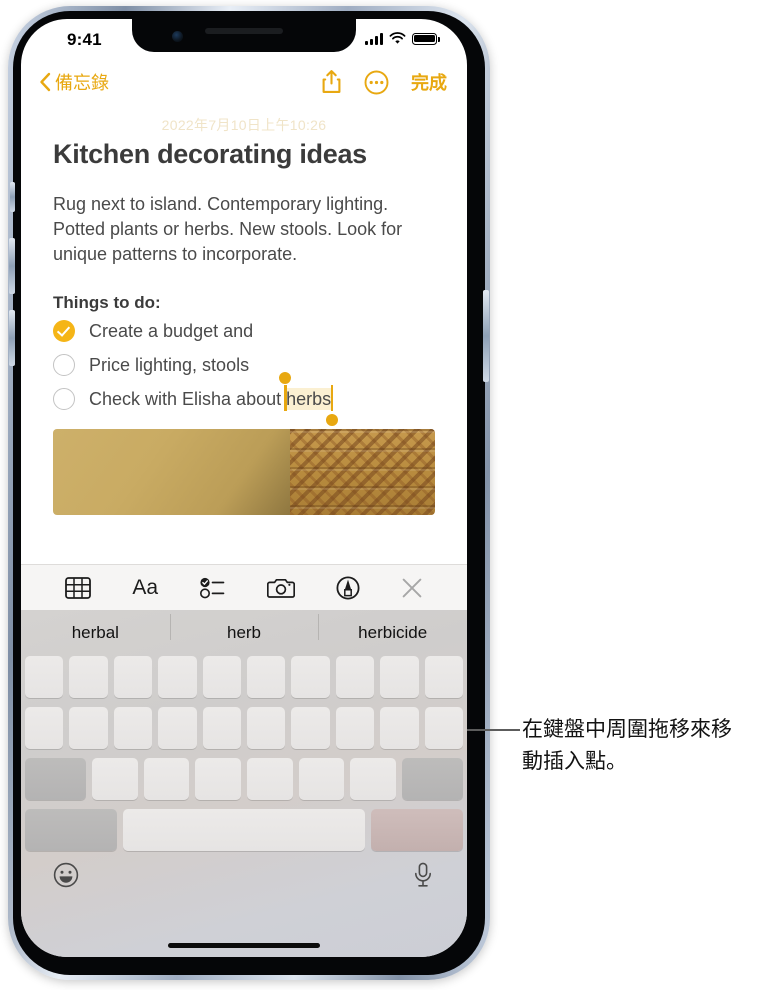 This screenshot has width=758, height=990. I want to click on selected-text: herbs, so click(309, 398).